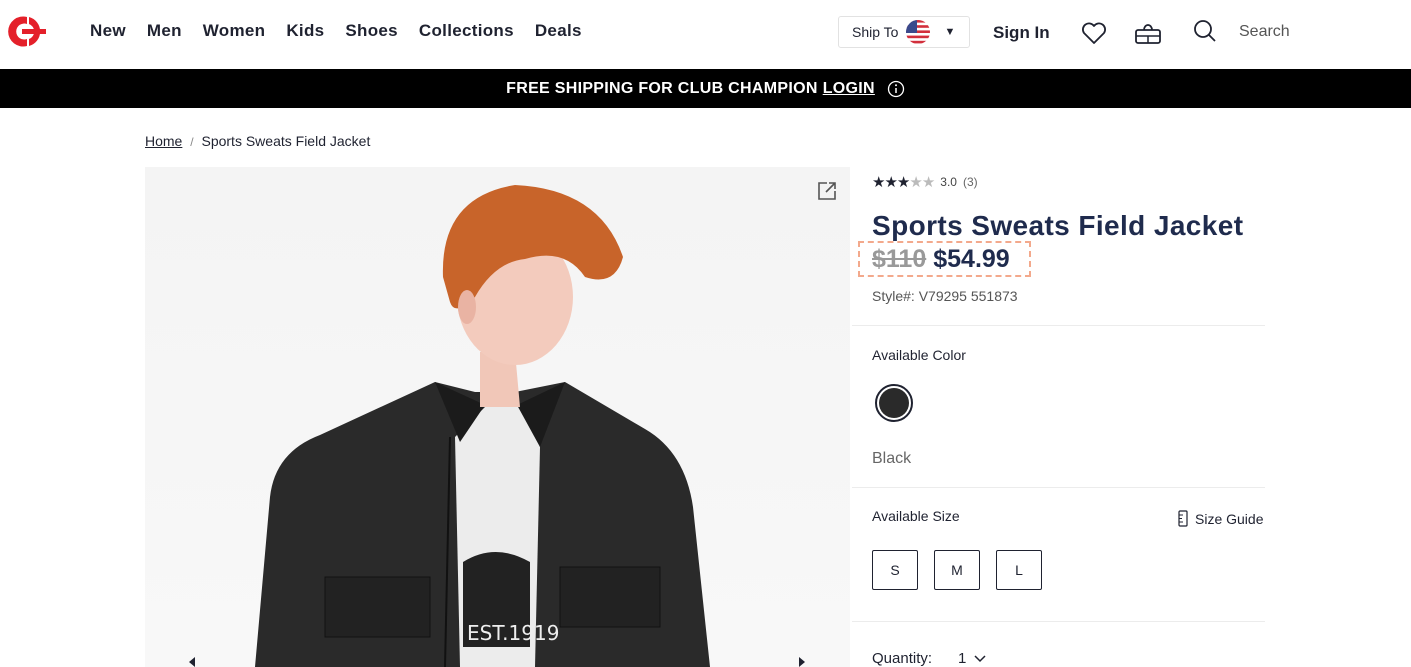 This screenshot has width=1411, height=667. I want to click on nav-item-new: New, so click(108, 31).